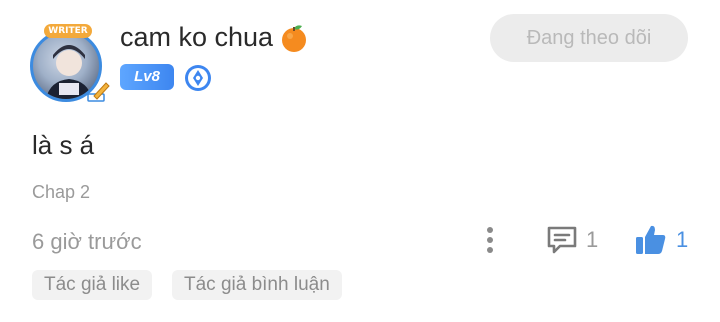  What do you see at coordinates (294, 38) in the screenshot?
I see `orange-icon` at bounding box center [294, 38].